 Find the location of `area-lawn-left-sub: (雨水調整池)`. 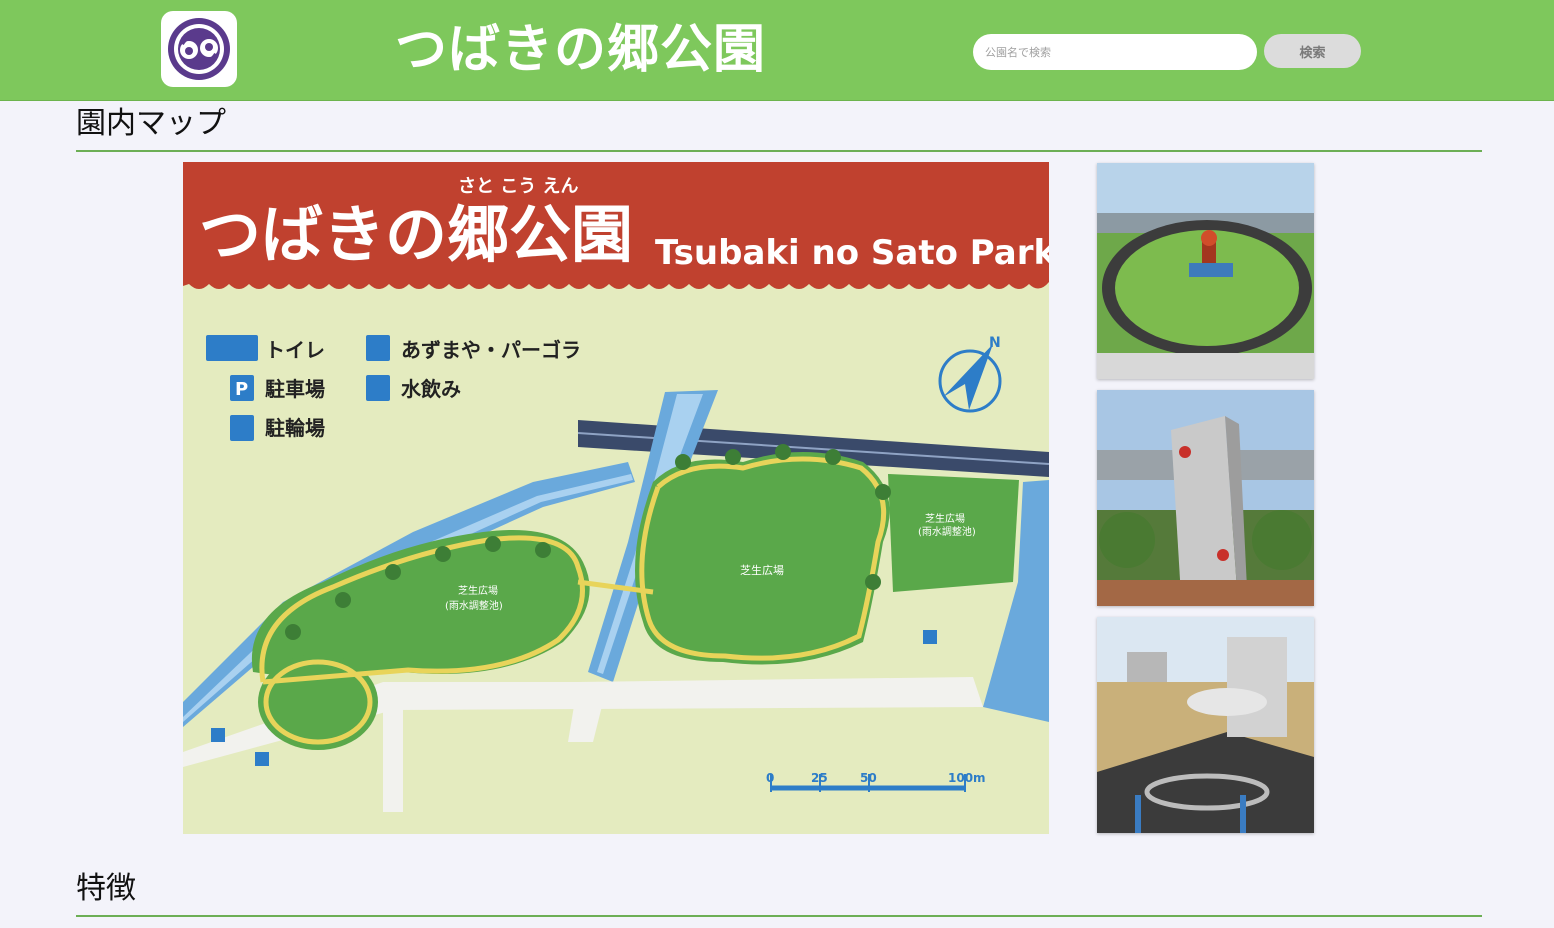

area-lawn-left-sub: (雨水調整池) is located at coordinates (474, 605).